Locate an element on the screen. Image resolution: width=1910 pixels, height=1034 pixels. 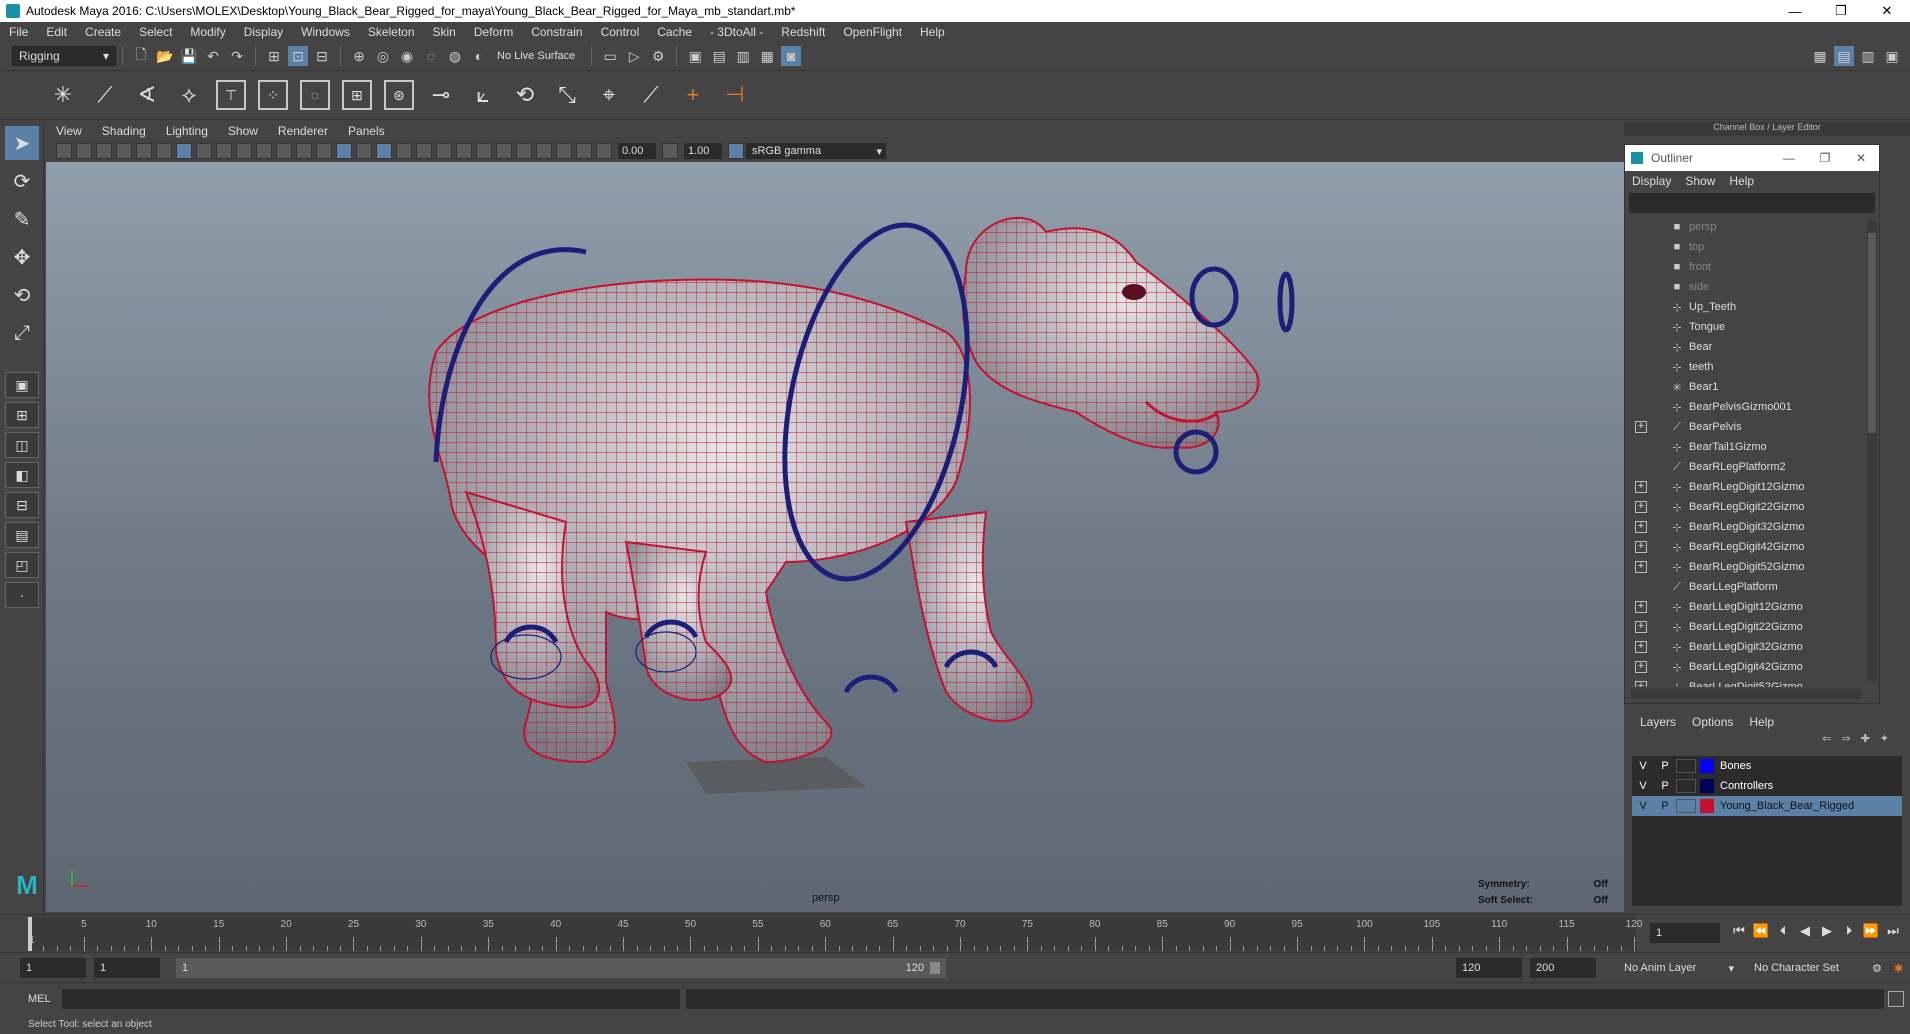
playback-end-field: 120 is located at coordinates (1489, 968).